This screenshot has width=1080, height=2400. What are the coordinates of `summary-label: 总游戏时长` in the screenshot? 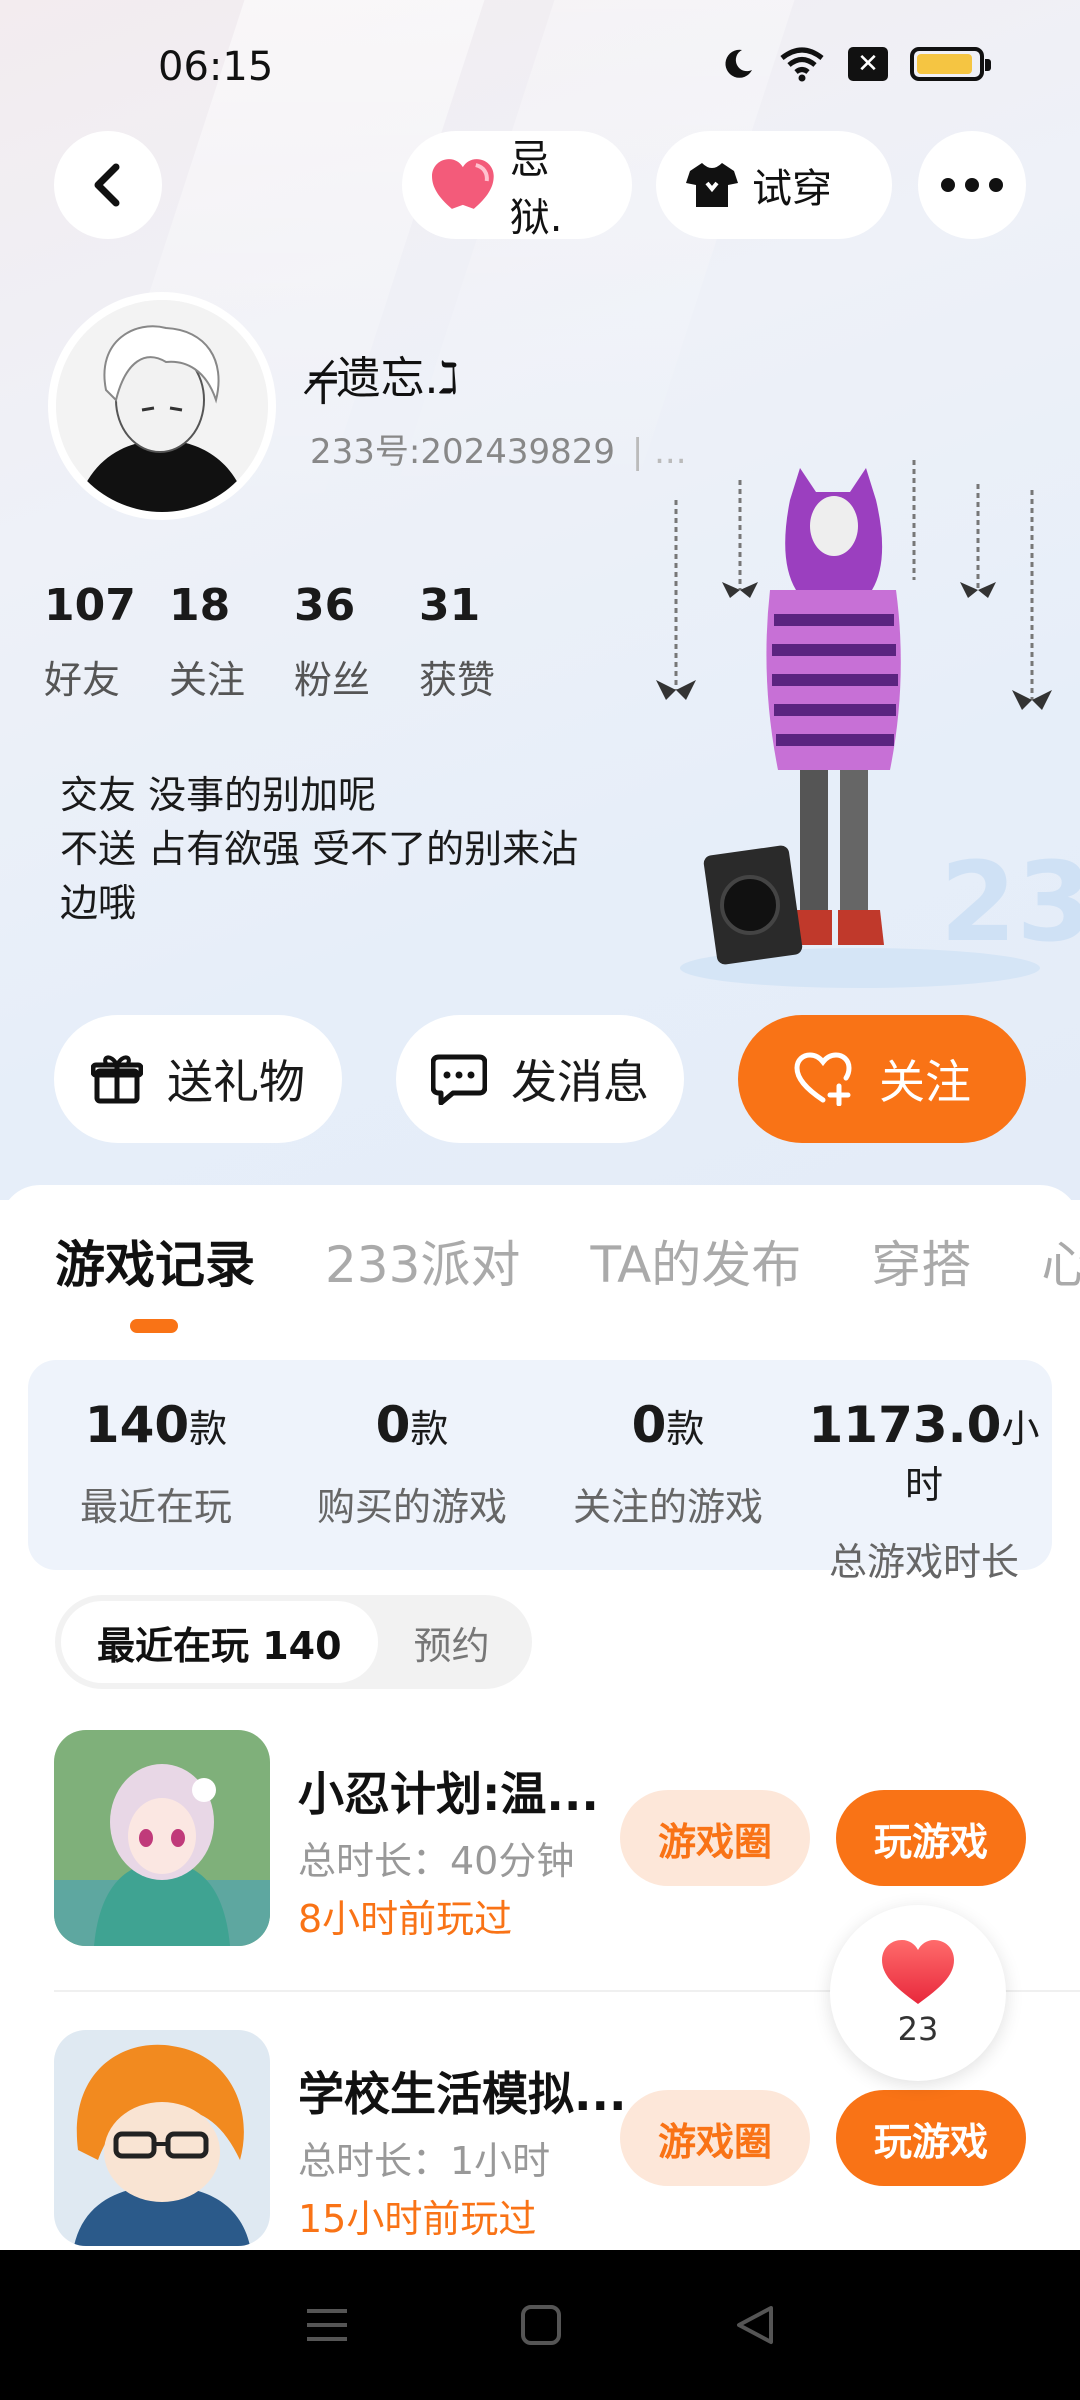 It's located at (923, 1562).